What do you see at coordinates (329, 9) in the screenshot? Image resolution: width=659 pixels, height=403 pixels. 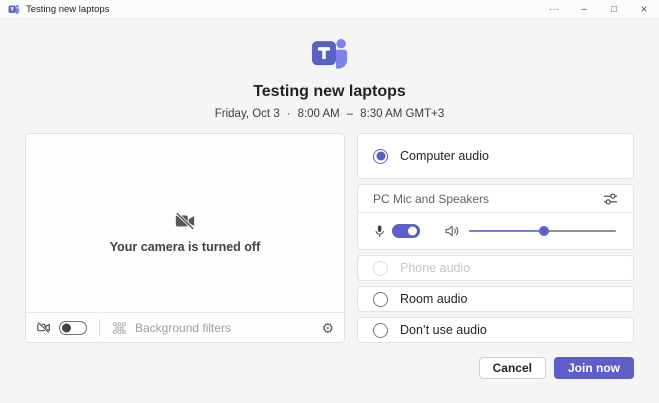 I see `titlebar: Testing new laptops ··· – □ ×` at bounding box center [329, 9].